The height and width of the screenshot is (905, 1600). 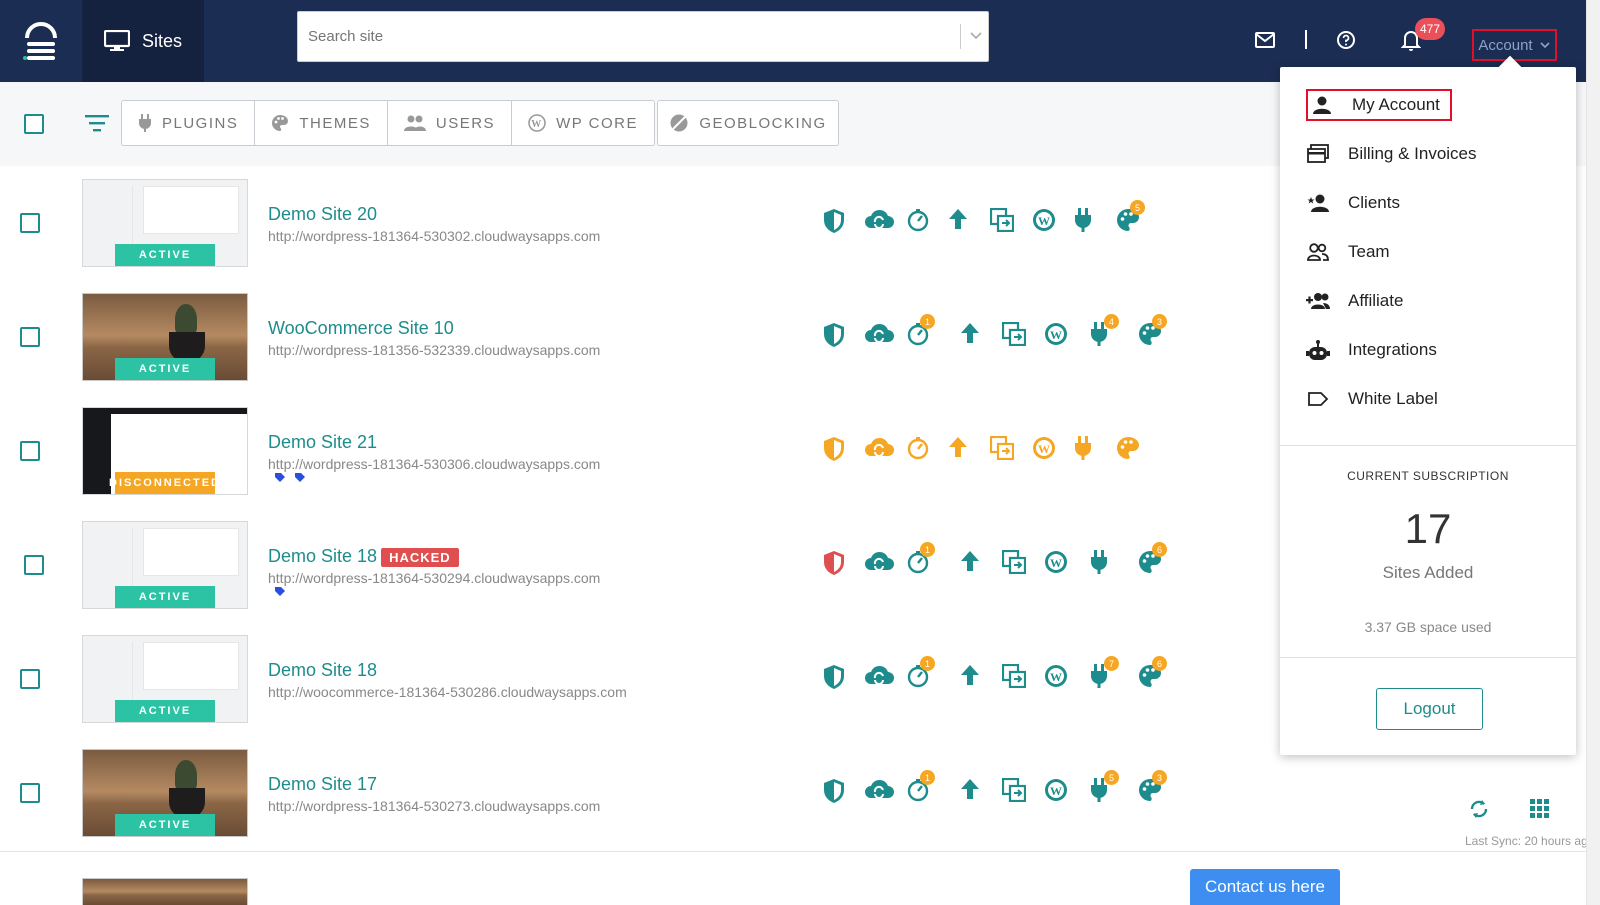 I want to click on menu-white-label: White Label, so click(x=1372, y=399).